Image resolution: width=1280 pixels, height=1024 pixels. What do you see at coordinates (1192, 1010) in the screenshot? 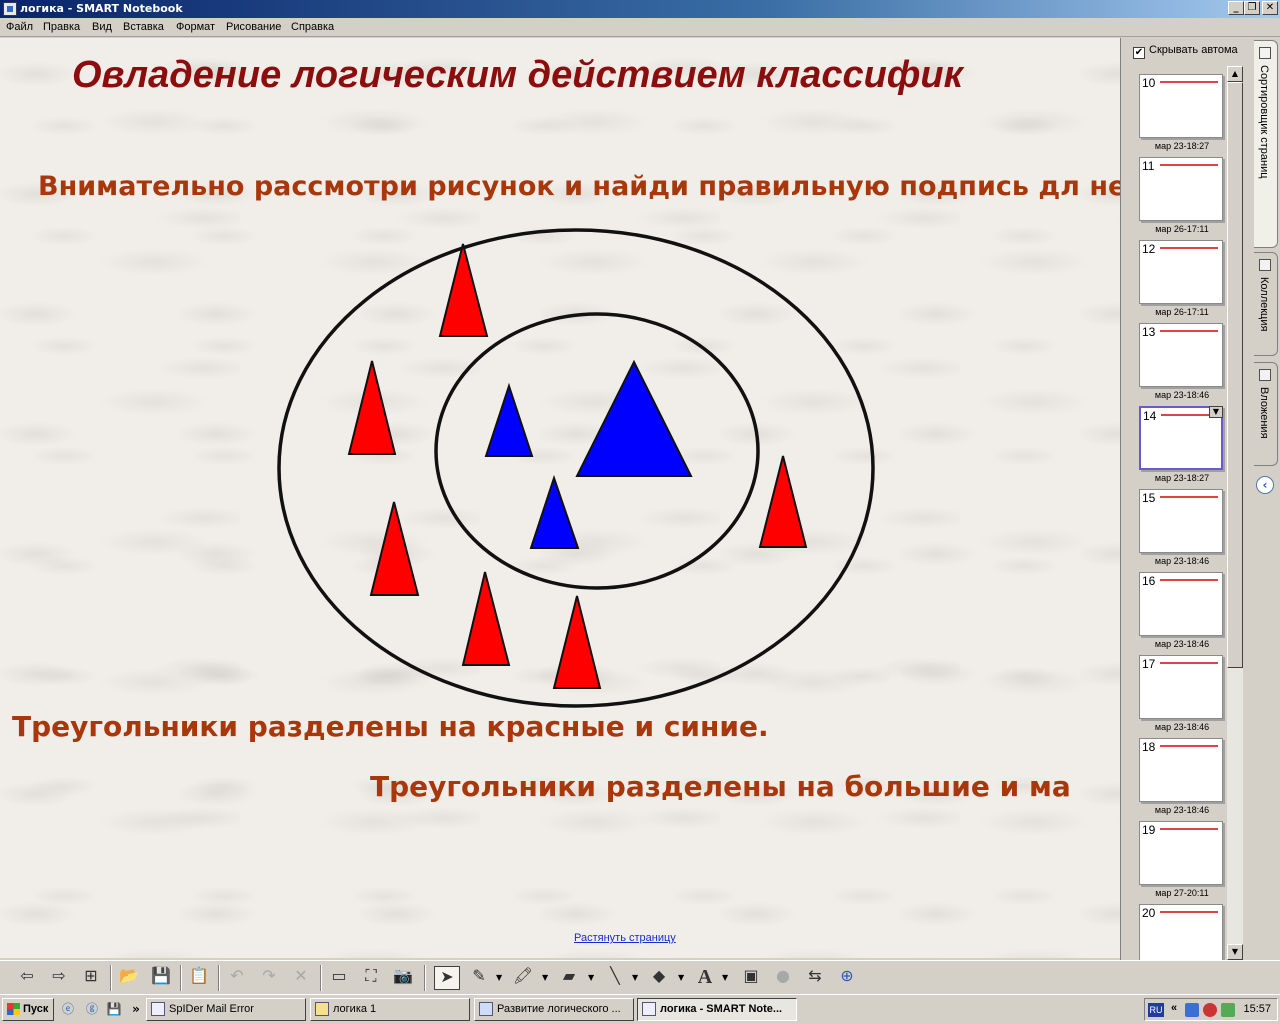
I see `network-icon` at bounding box center [1192, 1010].